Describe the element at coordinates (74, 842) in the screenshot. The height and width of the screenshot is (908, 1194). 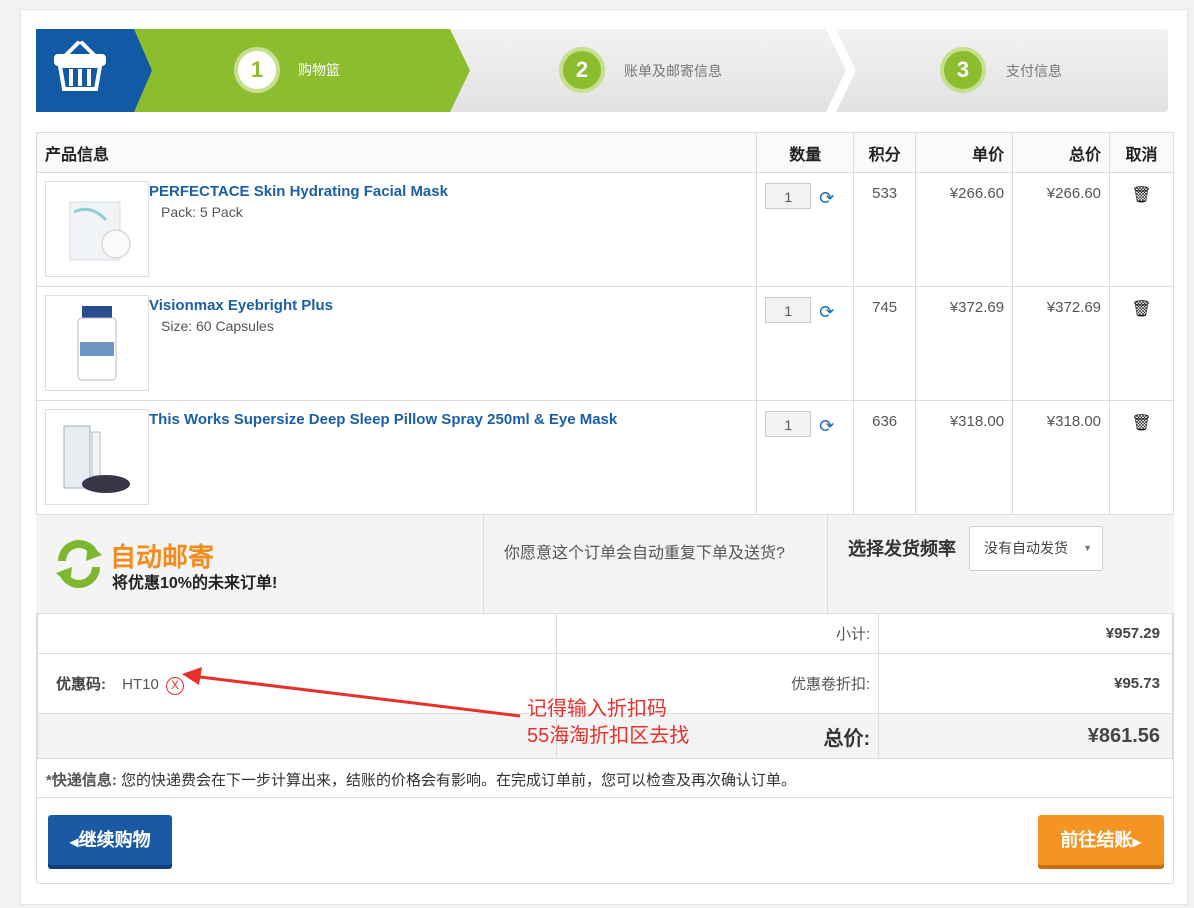
I see `chevron-left-icon: ◀` at that location.